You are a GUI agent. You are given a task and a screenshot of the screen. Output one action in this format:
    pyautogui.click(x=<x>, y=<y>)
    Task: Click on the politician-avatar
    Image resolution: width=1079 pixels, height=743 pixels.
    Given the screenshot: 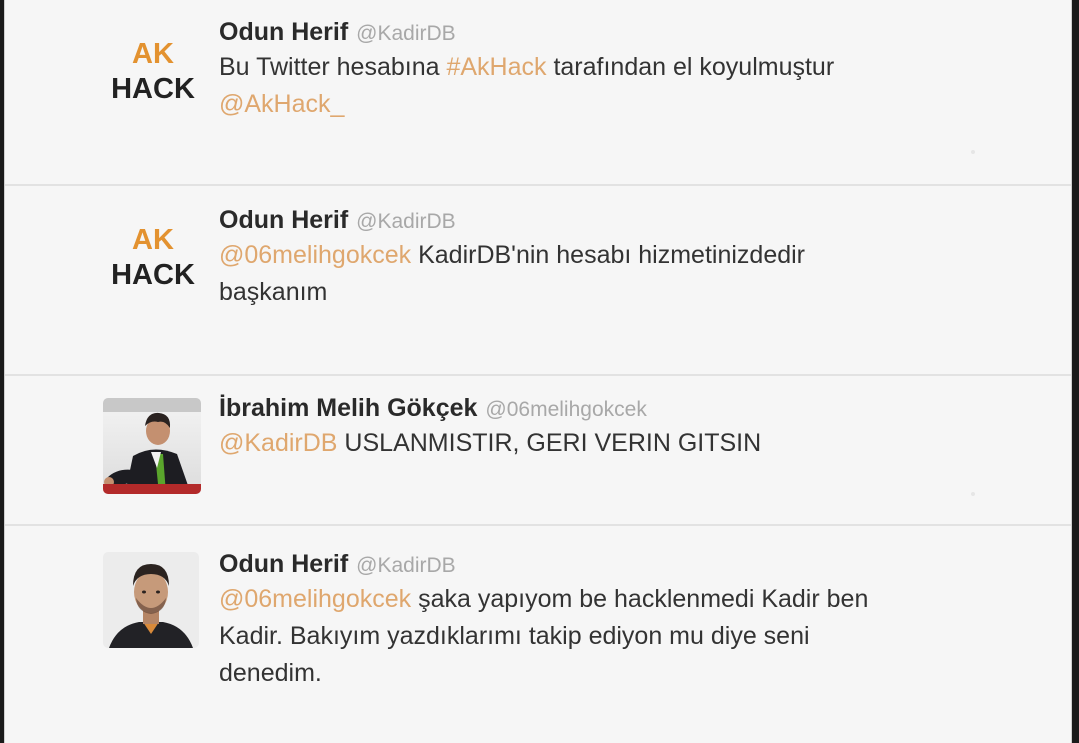 What is the action you would take?
    pyautogui.click(x=152, y=446)
    